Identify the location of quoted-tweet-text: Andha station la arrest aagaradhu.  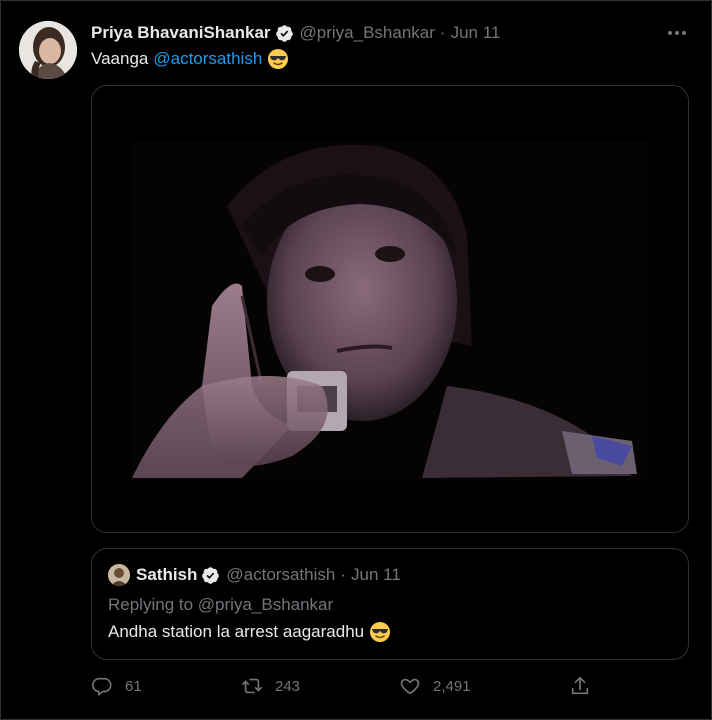
(249, 632).